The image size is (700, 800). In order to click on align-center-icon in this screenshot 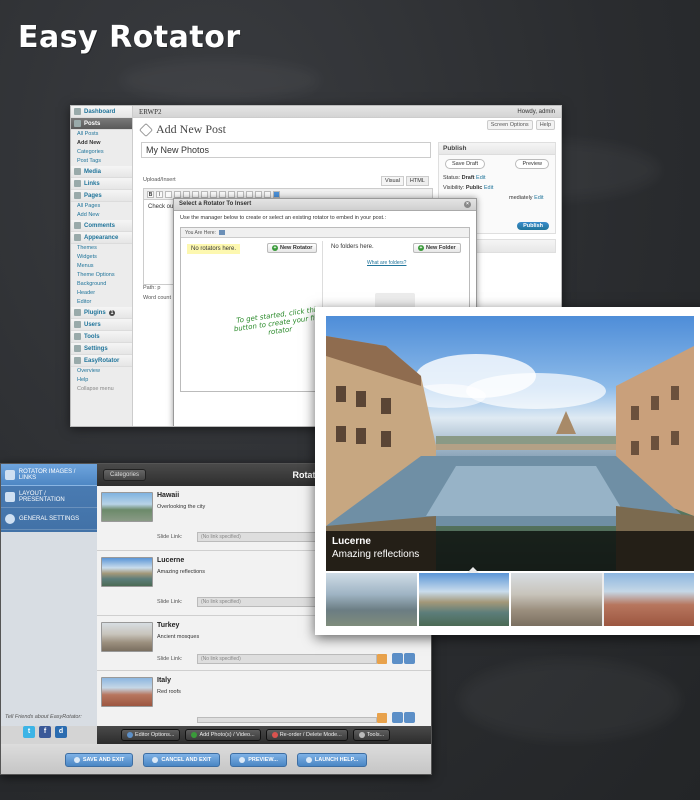, I will do `click(213, 194)`.